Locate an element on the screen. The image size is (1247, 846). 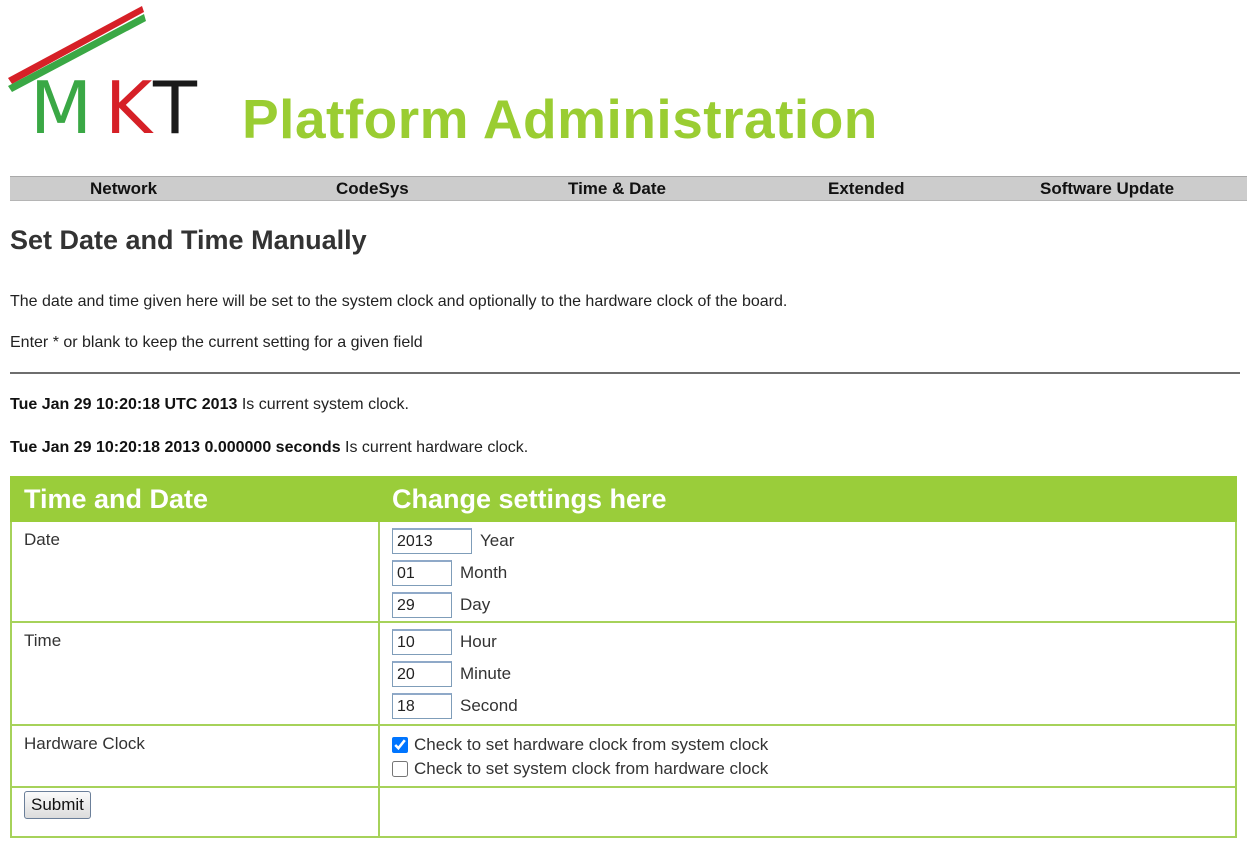
hardware-clock-option-label: Hardware Clock is located at coordinates (84, 743).